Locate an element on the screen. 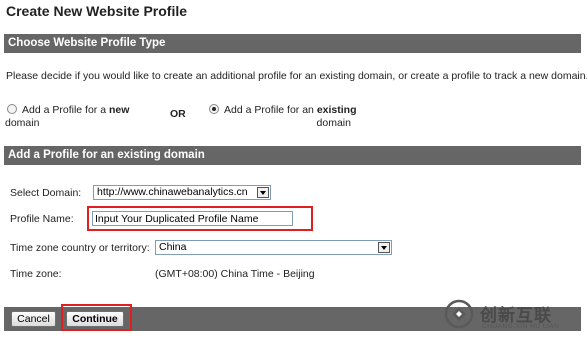 This screenshot has height=341, width=587. select-domain-value: http://www.chinawebanalytics.cn is located at coordinates (172, 192).